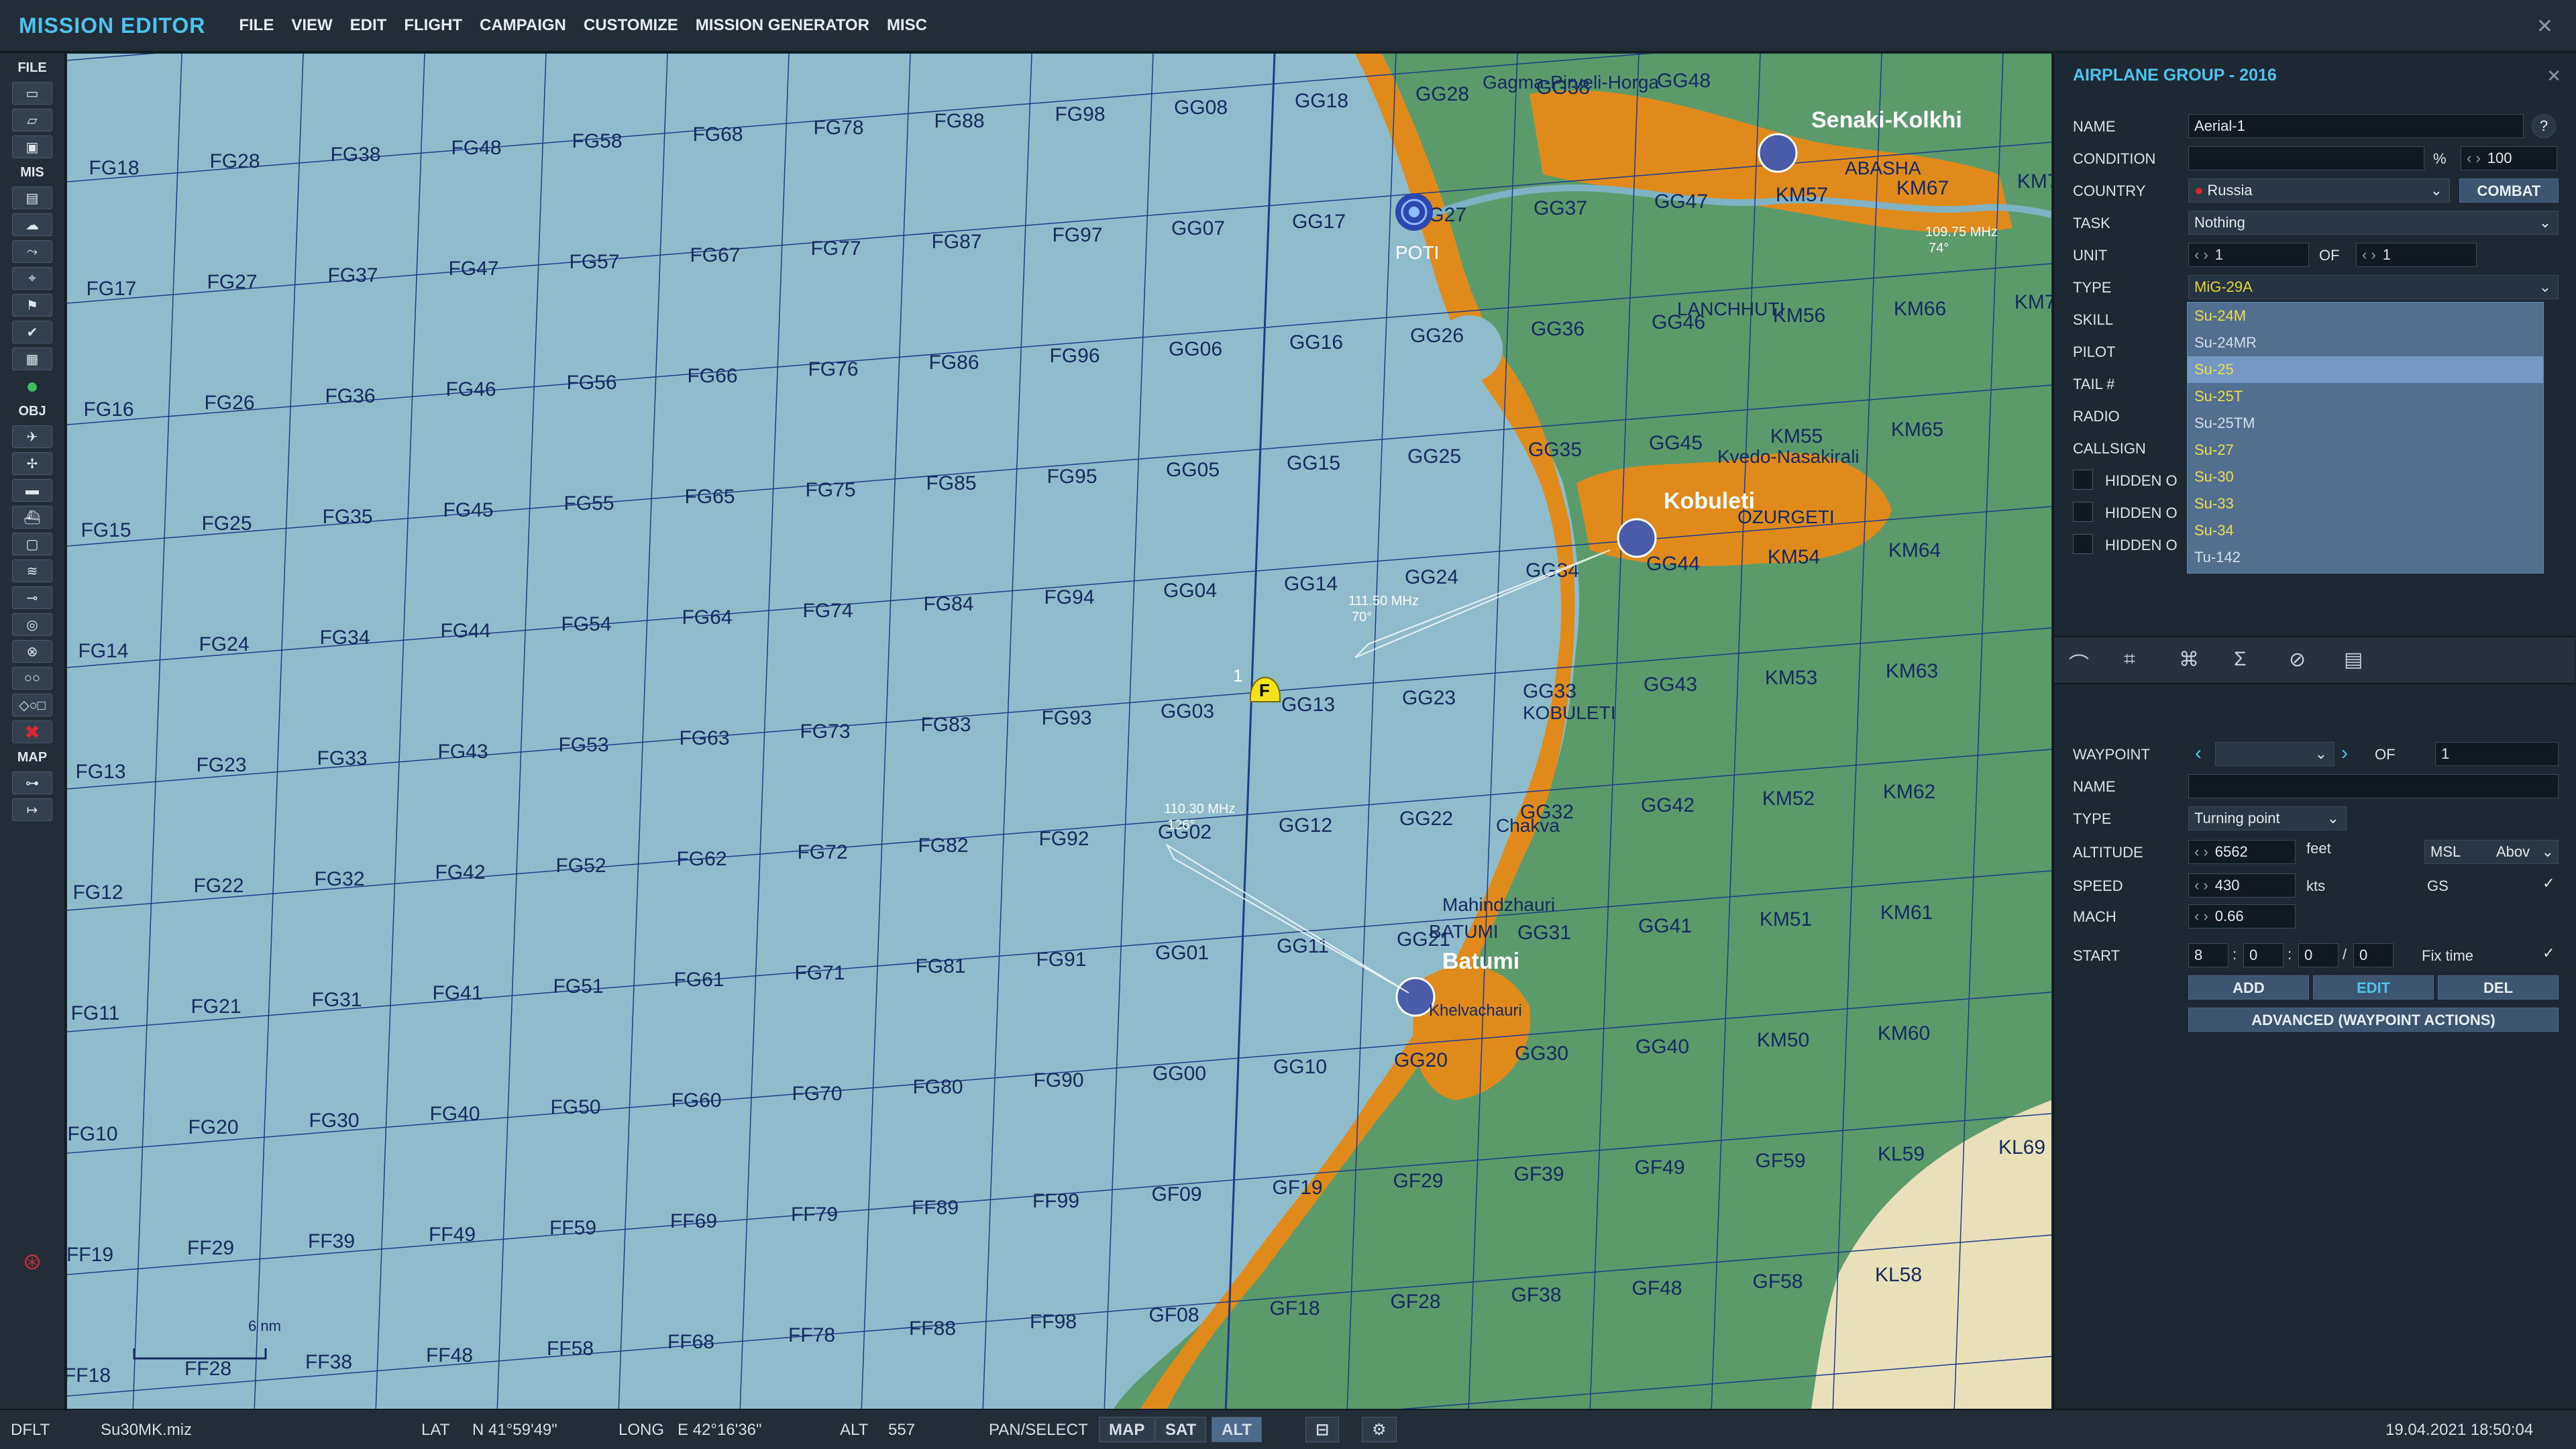  What do you see at coordinates (2274, 754) in the screenshot?
I see `waypoint-select: ⌄` at bounding box center [2274, 754].